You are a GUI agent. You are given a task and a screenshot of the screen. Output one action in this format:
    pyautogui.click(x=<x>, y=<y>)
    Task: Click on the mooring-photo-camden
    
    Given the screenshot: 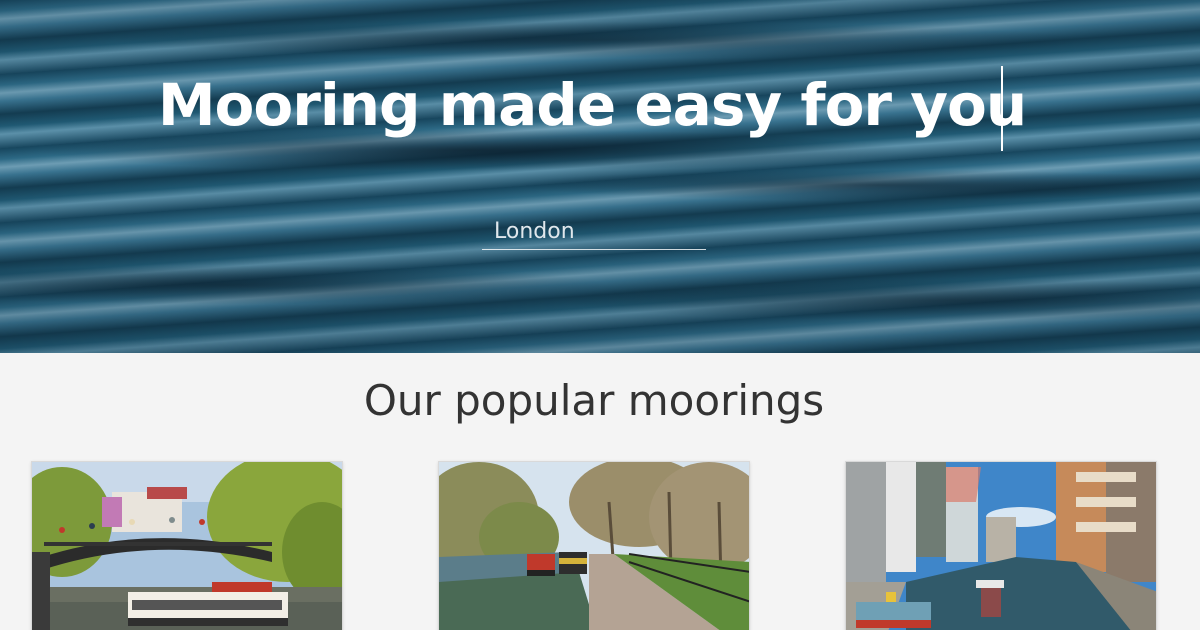 What is the action you would take?
    pyautogui.click(x=187, y=546)
    